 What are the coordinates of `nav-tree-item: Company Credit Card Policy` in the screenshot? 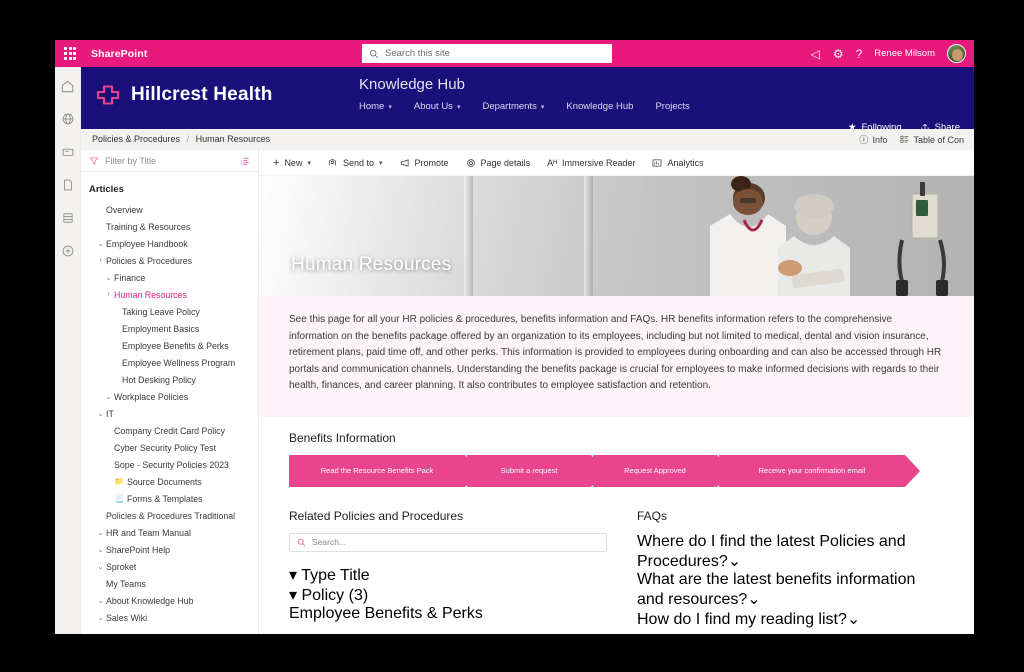 It's located at (169, 430).